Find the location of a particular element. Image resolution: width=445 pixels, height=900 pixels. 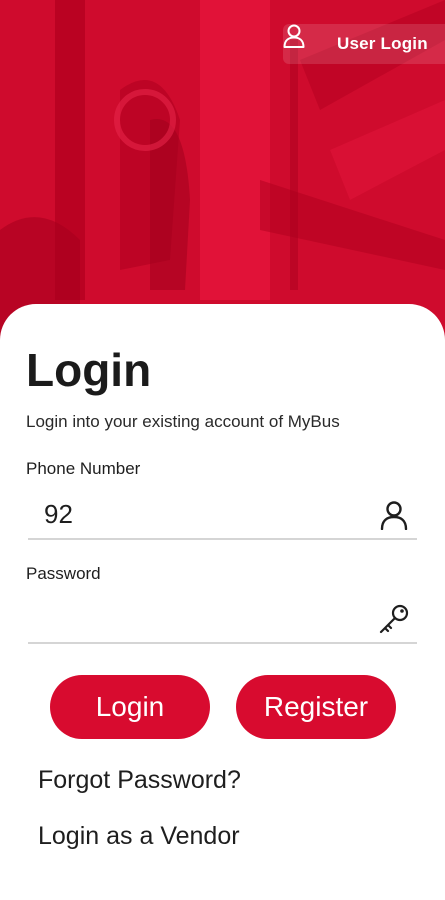

password-label: Password is located at coordinates (63, 573).